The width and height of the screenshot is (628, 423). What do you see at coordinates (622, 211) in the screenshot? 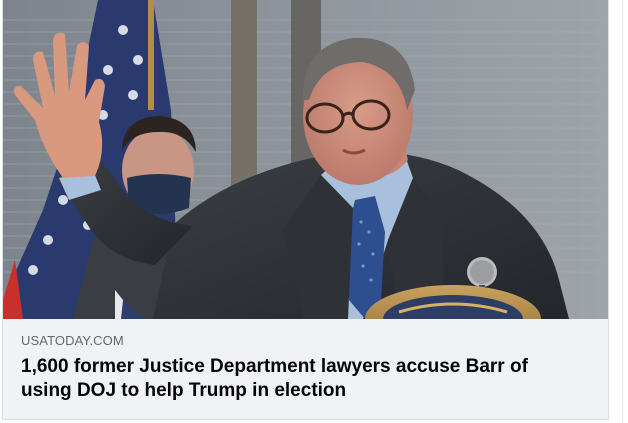
I see `scrollbar-track` at bounding box center [622, 211].